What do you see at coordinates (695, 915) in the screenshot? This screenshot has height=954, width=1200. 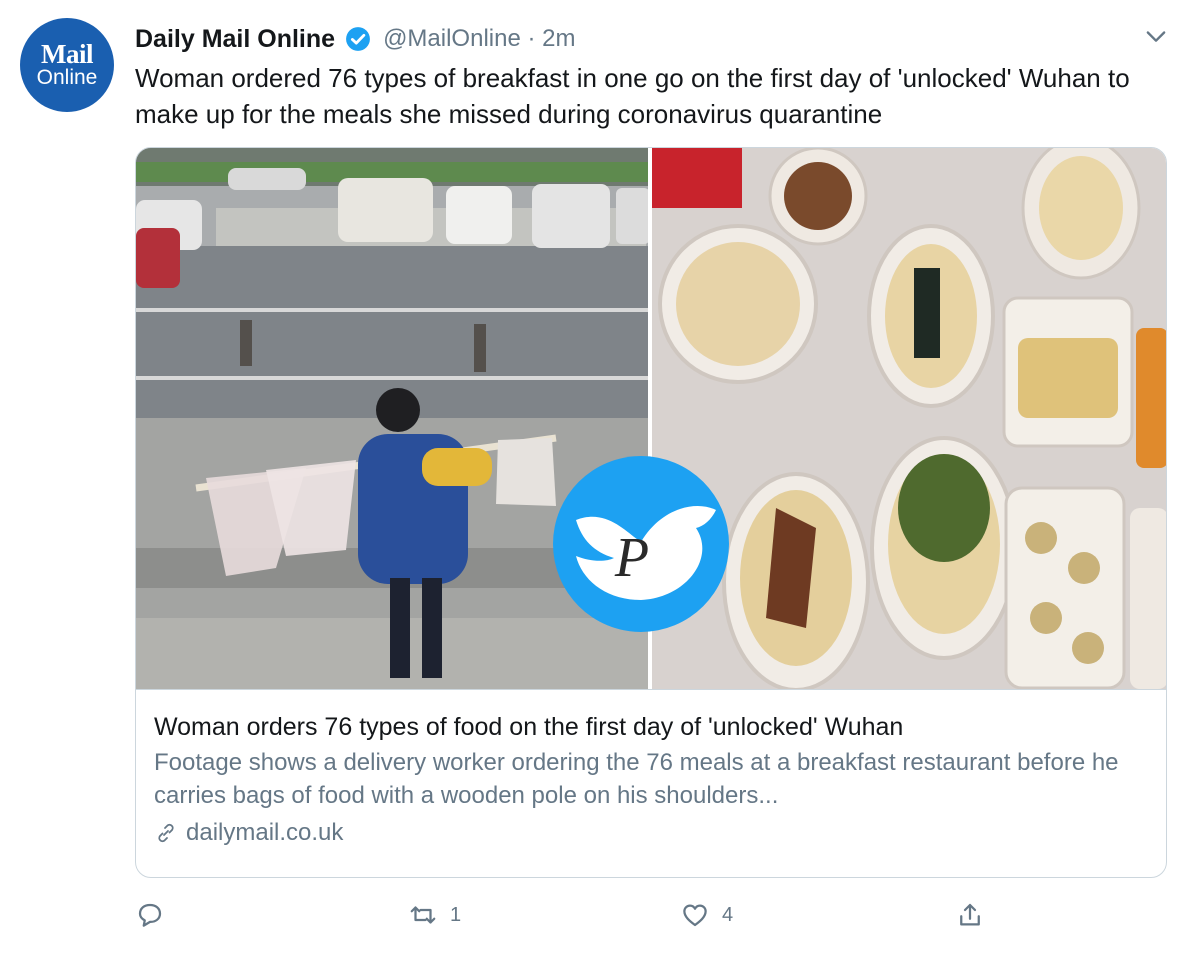 I see `like-icon` at bounding box center [695, 915].